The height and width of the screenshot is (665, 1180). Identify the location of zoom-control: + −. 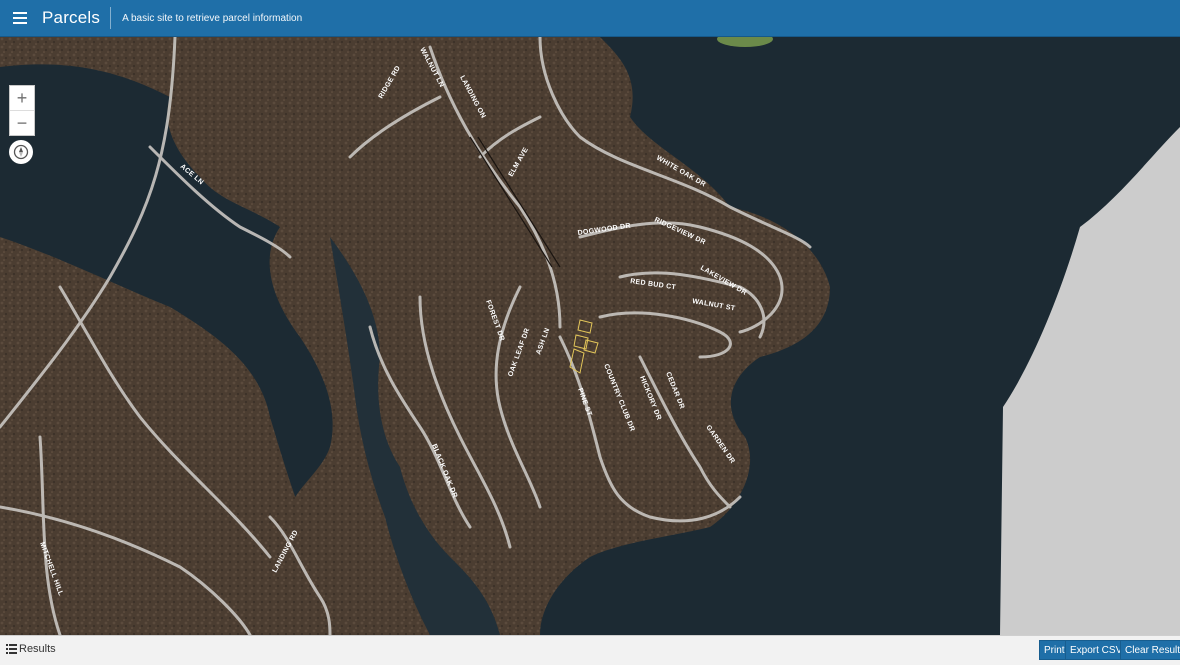
(22, 110).